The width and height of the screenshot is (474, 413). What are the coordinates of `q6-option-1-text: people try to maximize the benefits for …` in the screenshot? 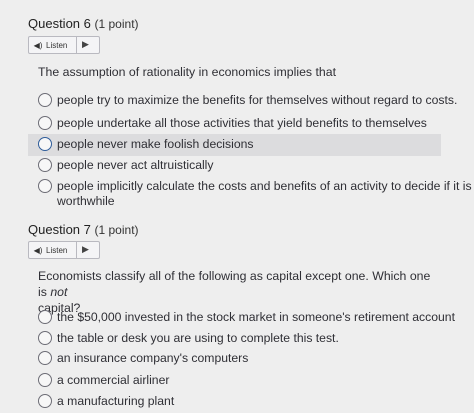 It's located at (257, 100).